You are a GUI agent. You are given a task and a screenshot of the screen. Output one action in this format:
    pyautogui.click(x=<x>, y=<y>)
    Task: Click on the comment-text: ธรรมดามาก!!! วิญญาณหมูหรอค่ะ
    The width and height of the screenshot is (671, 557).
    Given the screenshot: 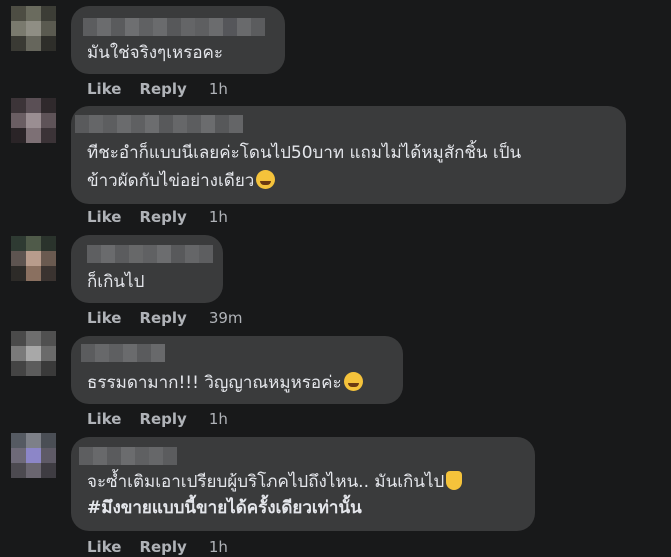 What is the action you would take?
    pyautogui.click(x=214, y=383)
    